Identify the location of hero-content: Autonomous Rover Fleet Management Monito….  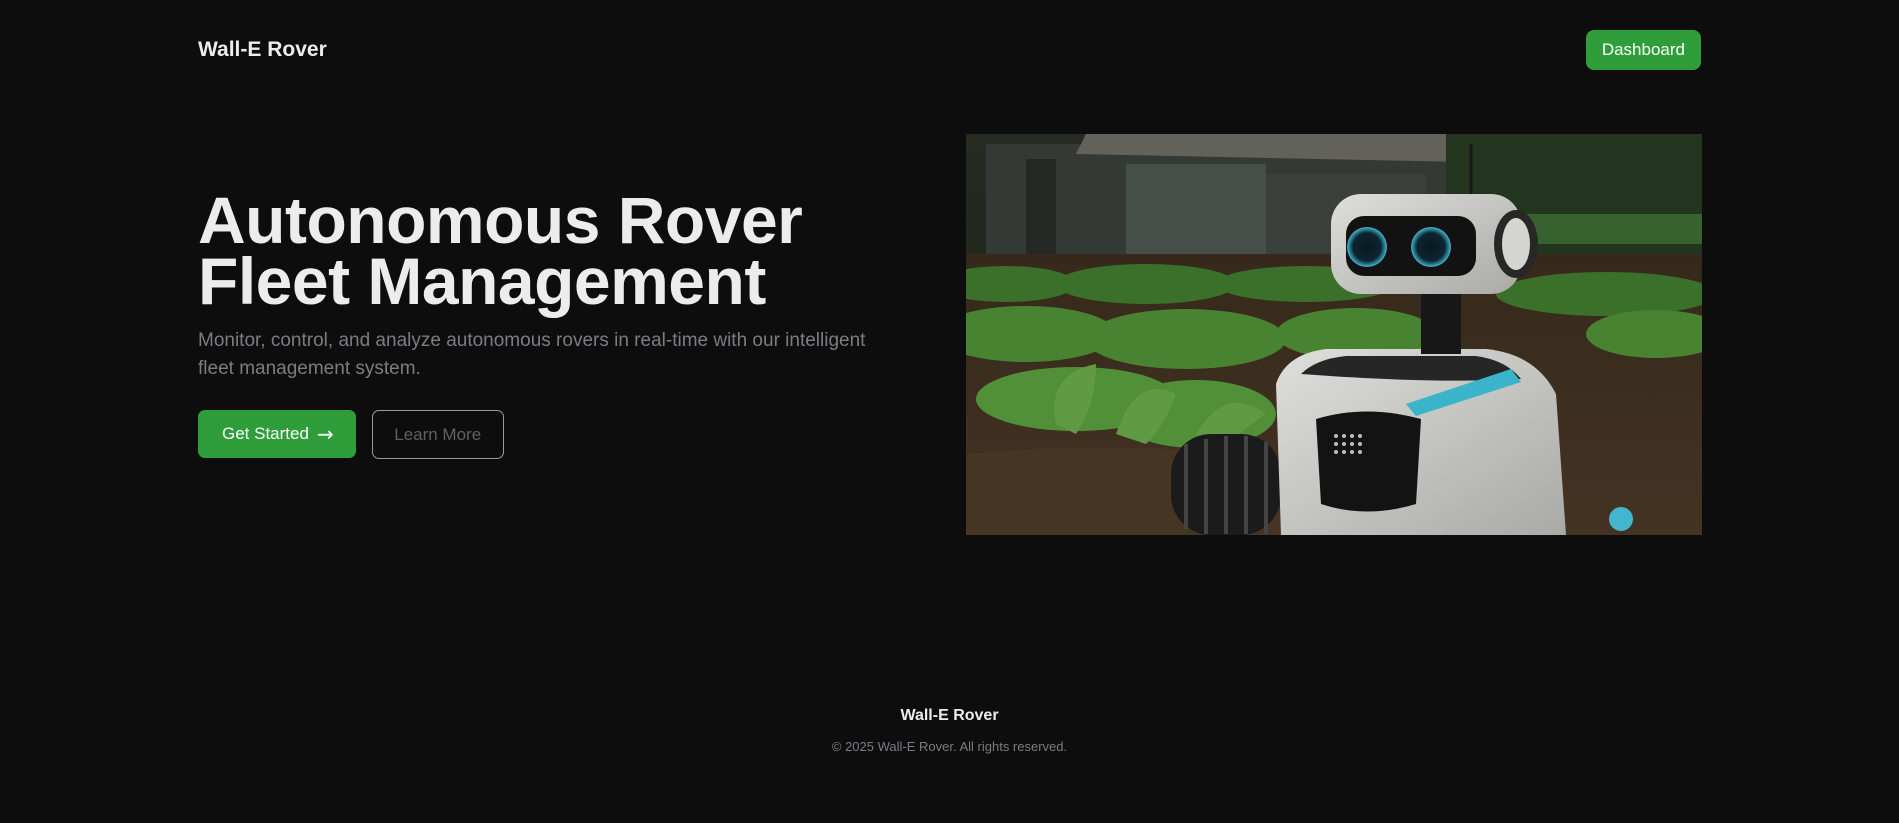
(558, 321).